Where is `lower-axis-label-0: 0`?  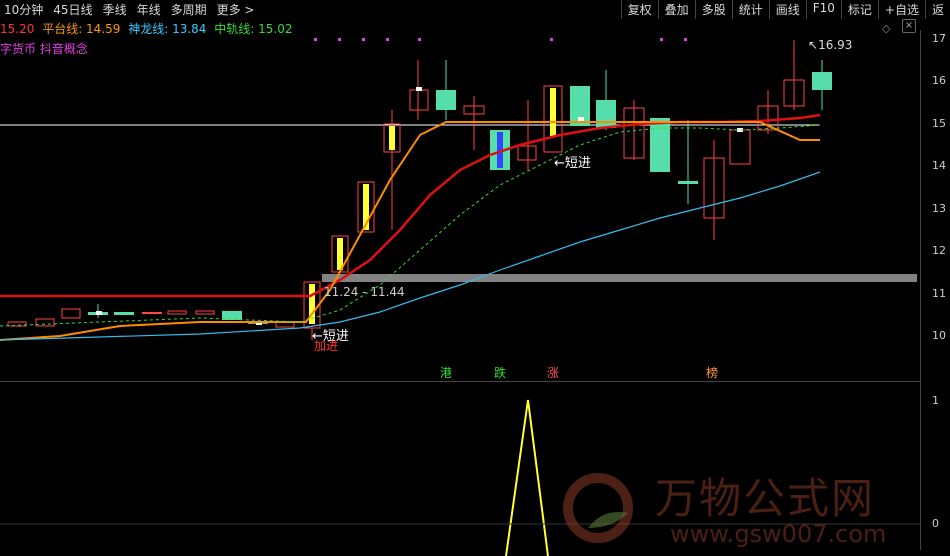 lower-axis-label-0: 0 is located at coordinates (935, 523).